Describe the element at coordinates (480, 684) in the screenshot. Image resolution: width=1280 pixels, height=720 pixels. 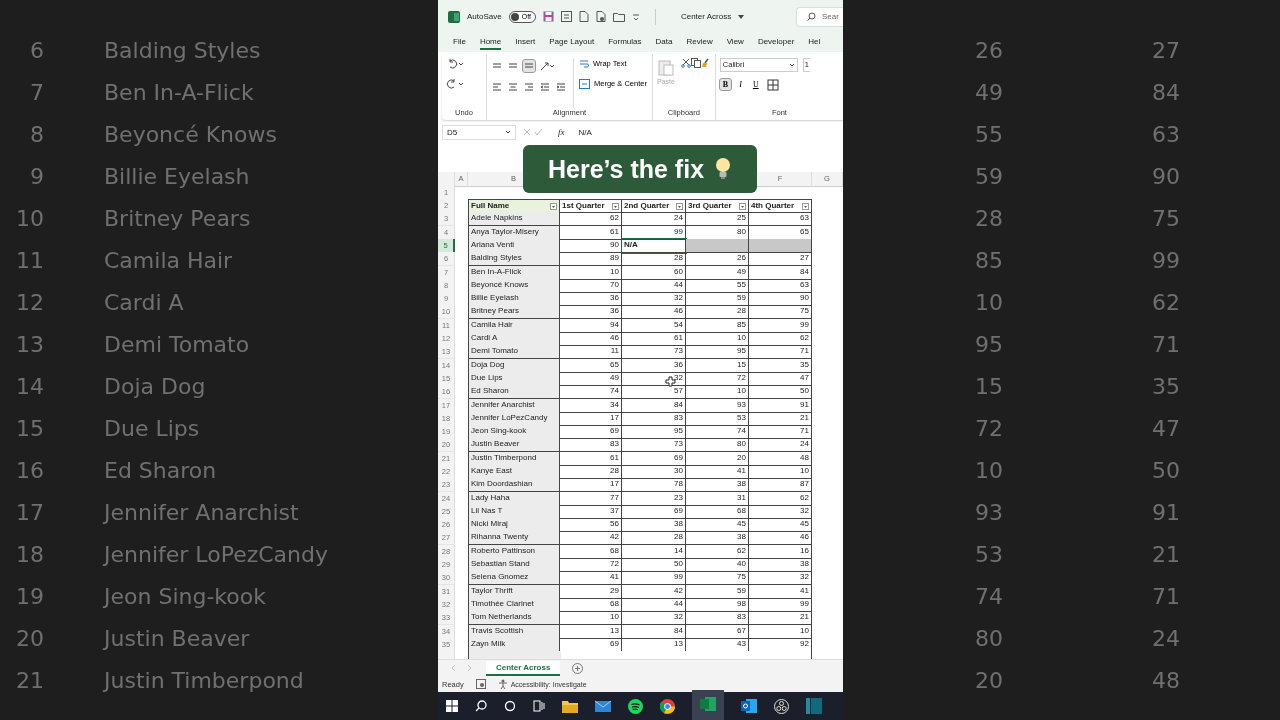
I see `macro-record-icon` at that location.